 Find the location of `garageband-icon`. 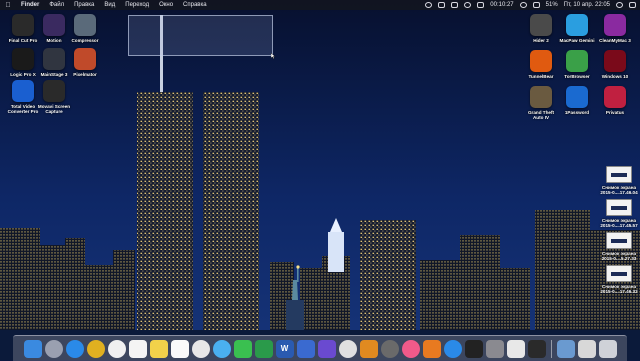

garageband-icon is located at coordinates (368, 348).